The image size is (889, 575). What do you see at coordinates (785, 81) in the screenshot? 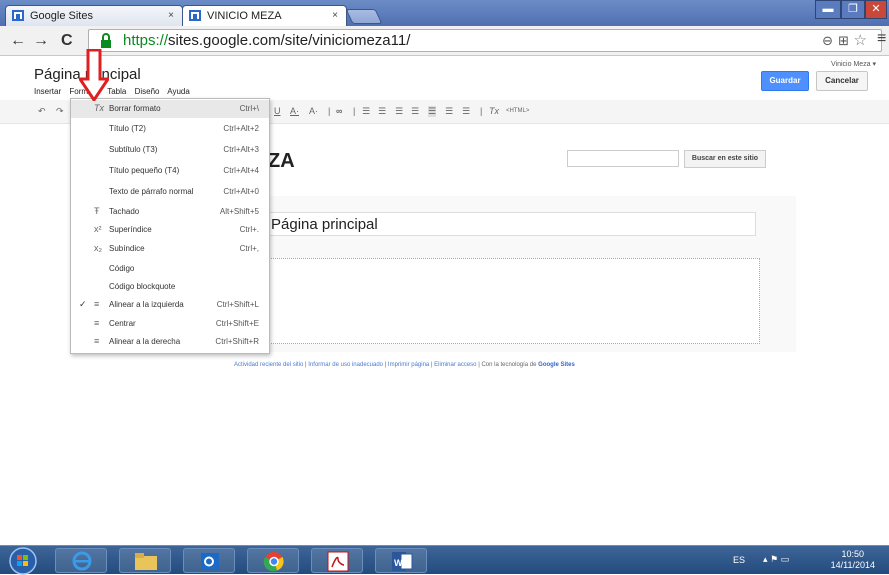
I see `save-button: Guardar` at bounding box center [785, 81].